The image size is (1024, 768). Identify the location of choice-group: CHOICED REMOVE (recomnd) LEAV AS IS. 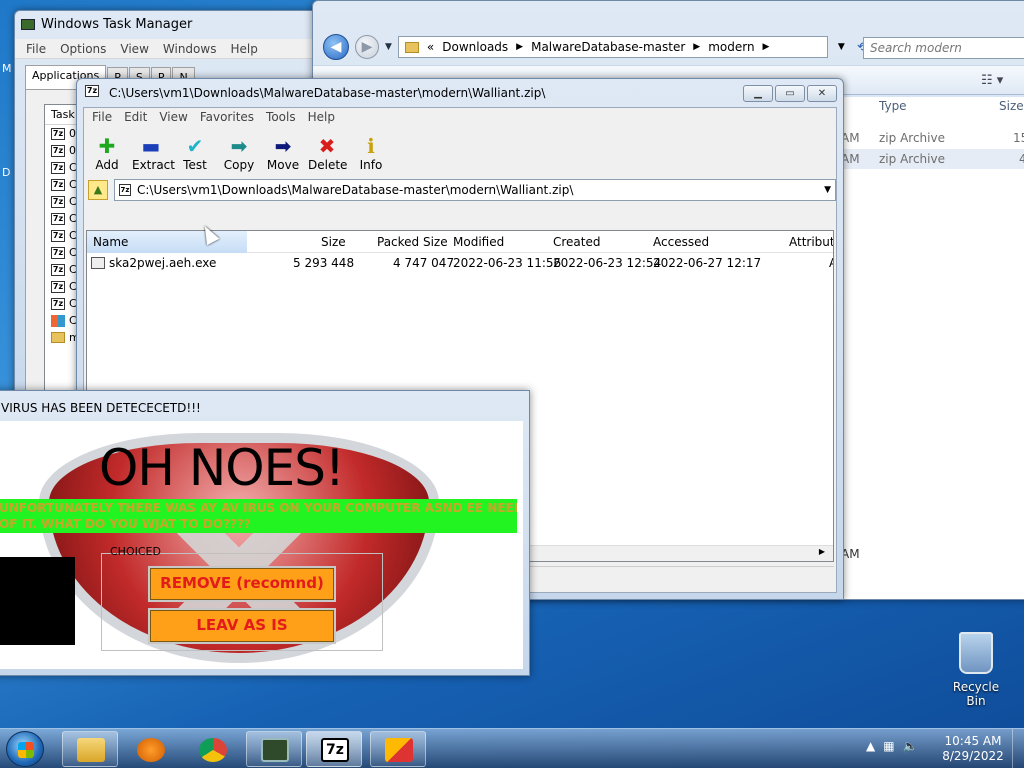
(242, 598).